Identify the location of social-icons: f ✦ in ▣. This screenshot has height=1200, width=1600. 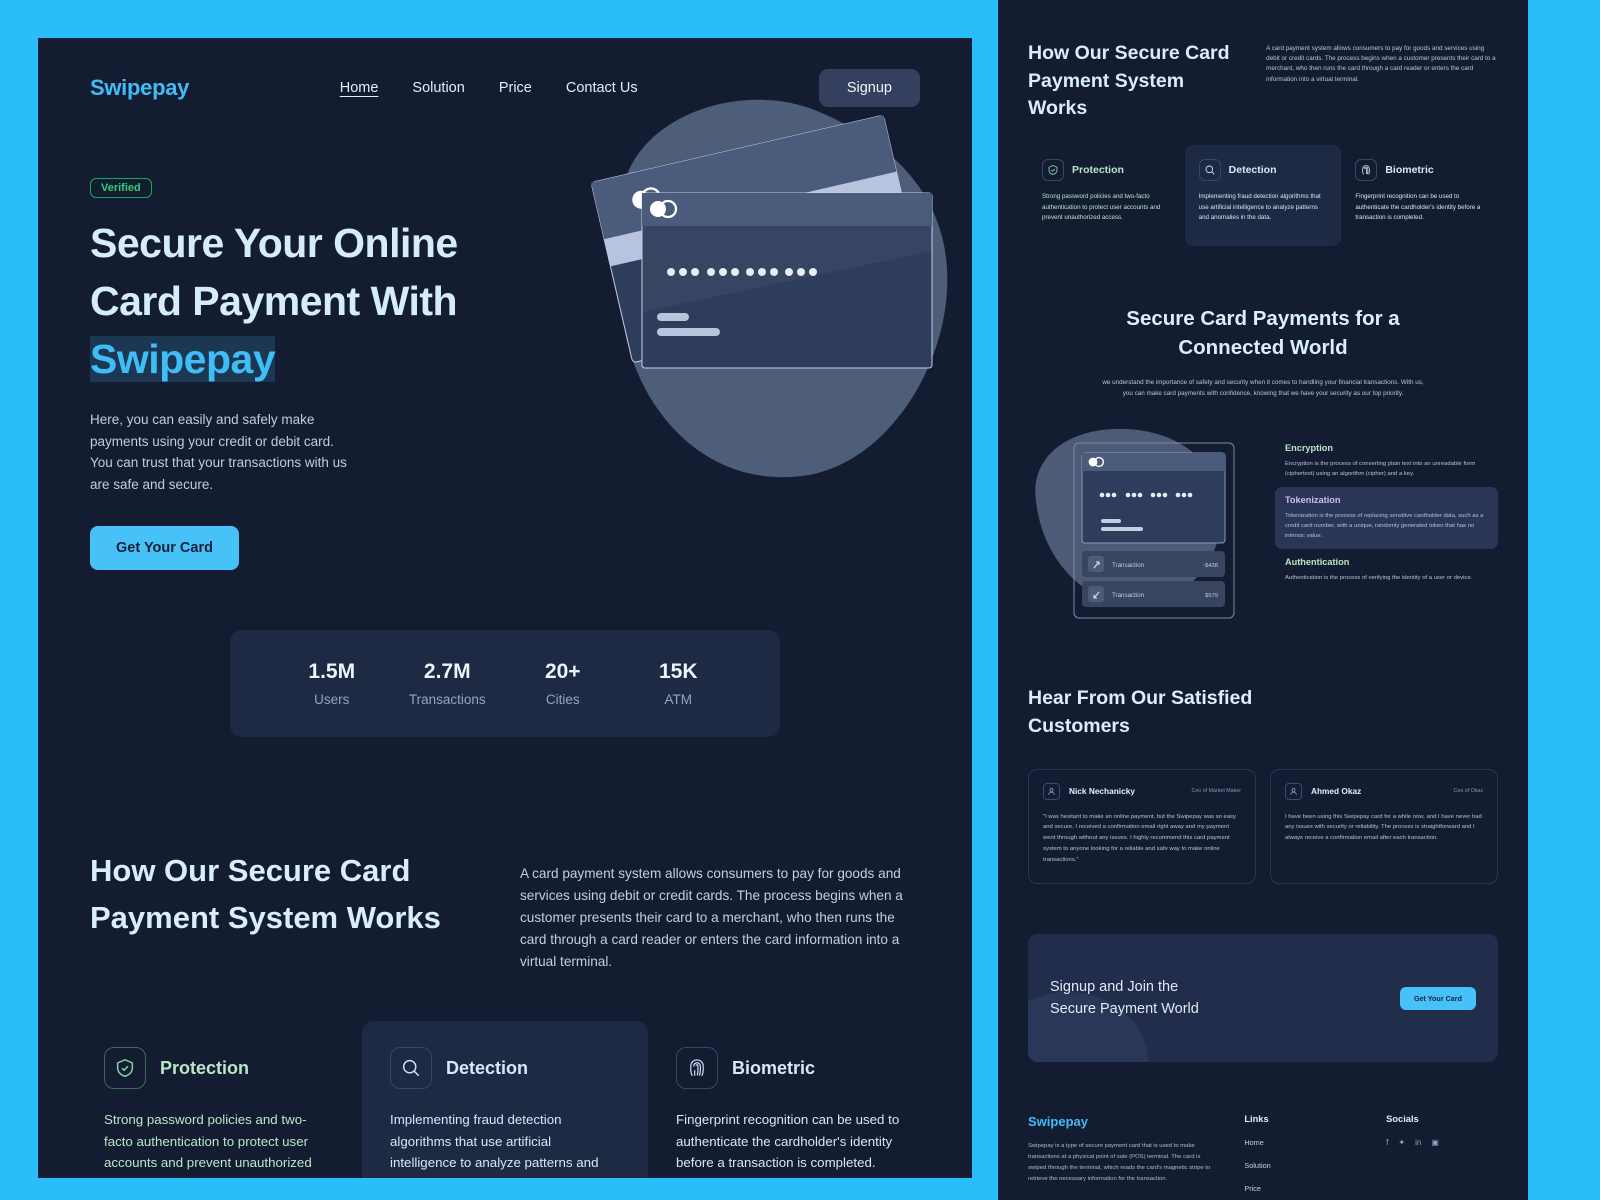
(1442, 1142).